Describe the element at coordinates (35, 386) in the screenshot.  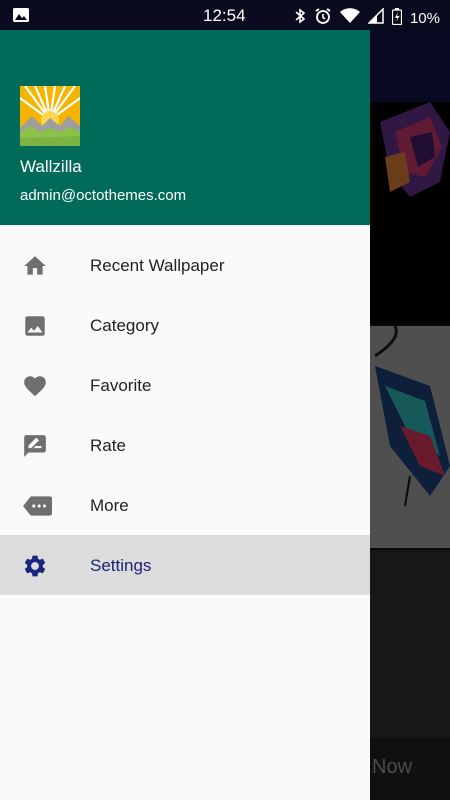
I see `heart-icon` at that location.